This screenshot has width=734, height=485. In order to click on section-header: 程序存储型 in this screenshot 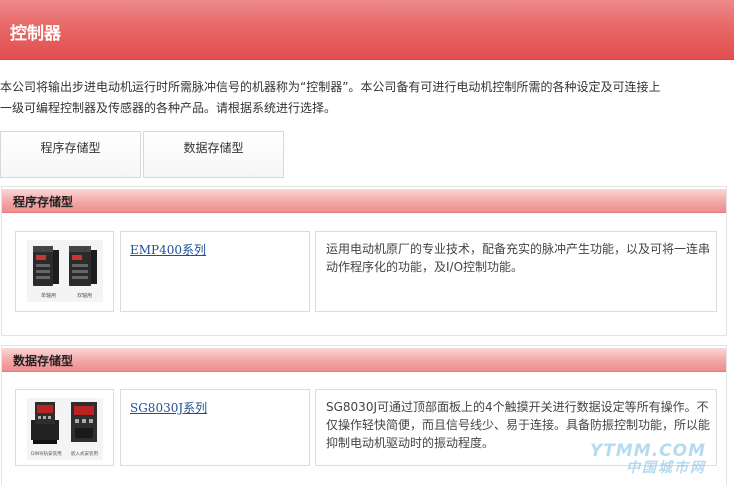, I will do `click(364, 201)`.